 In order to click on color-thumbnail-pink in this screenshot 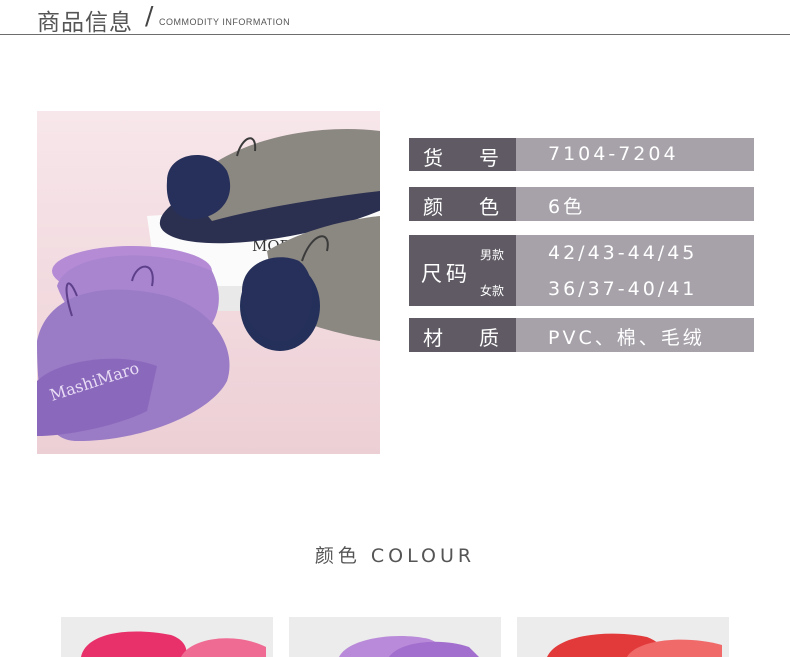, I will do `click(167, 637)`.